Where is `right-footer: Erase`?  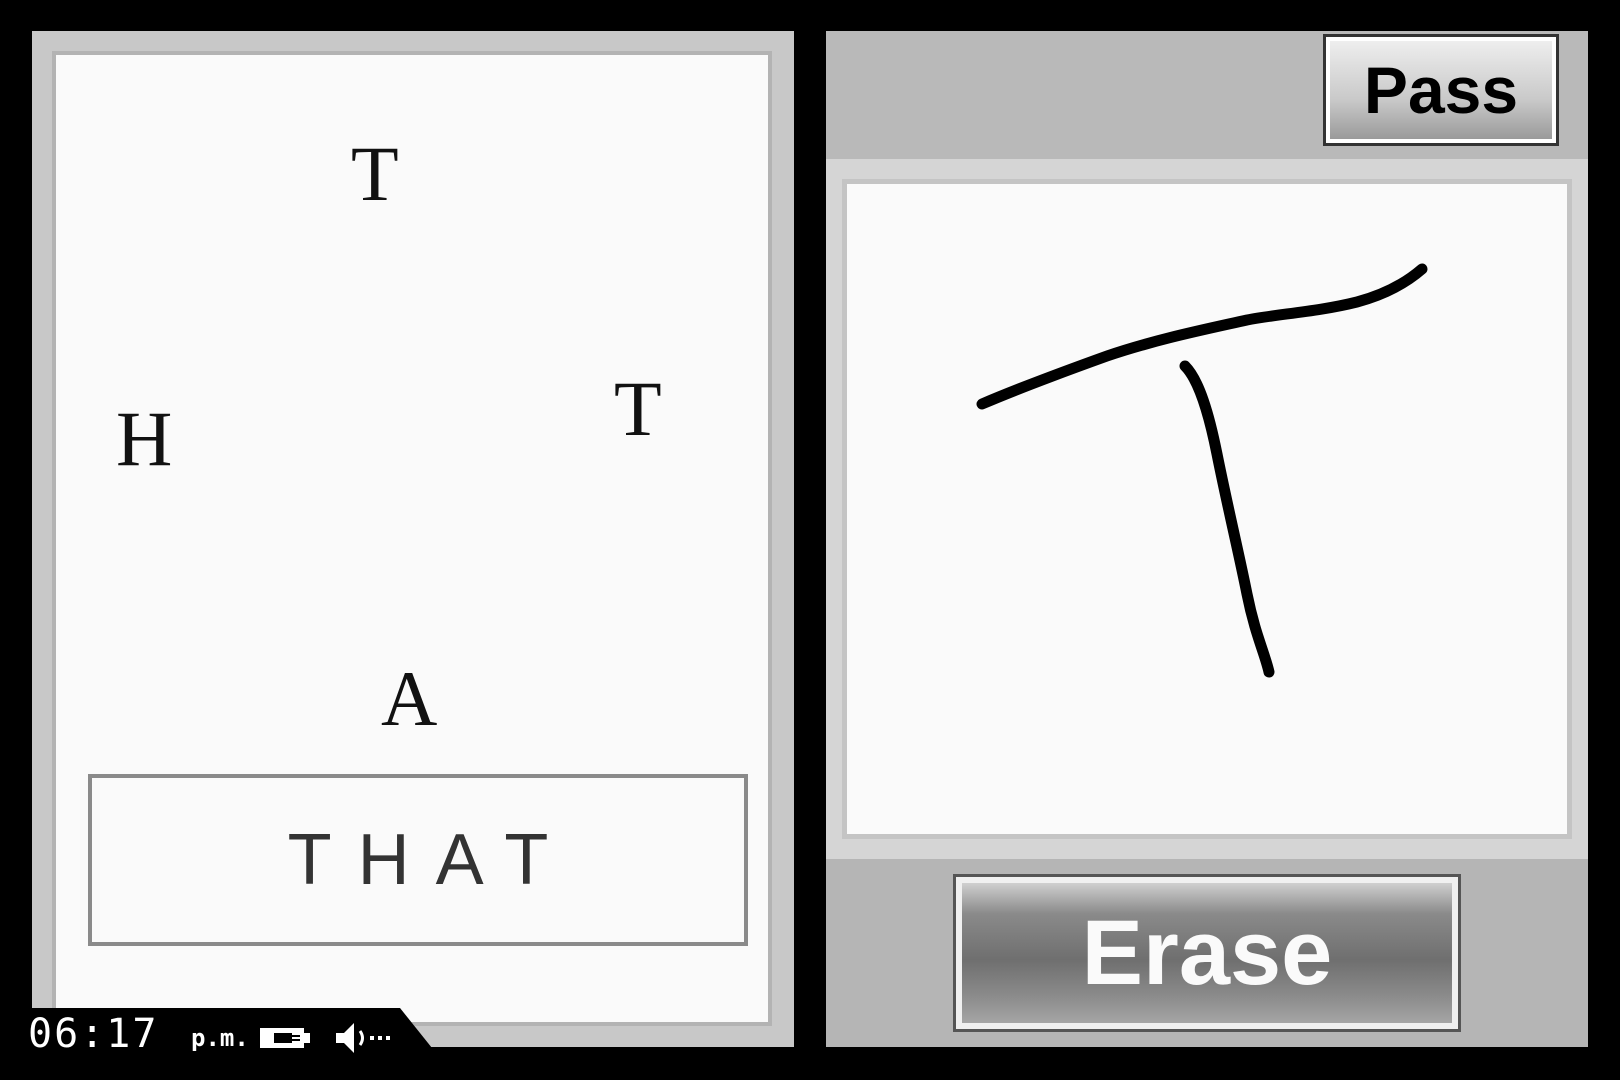
right-footer: Erase is located at coordinates (1207, 953).